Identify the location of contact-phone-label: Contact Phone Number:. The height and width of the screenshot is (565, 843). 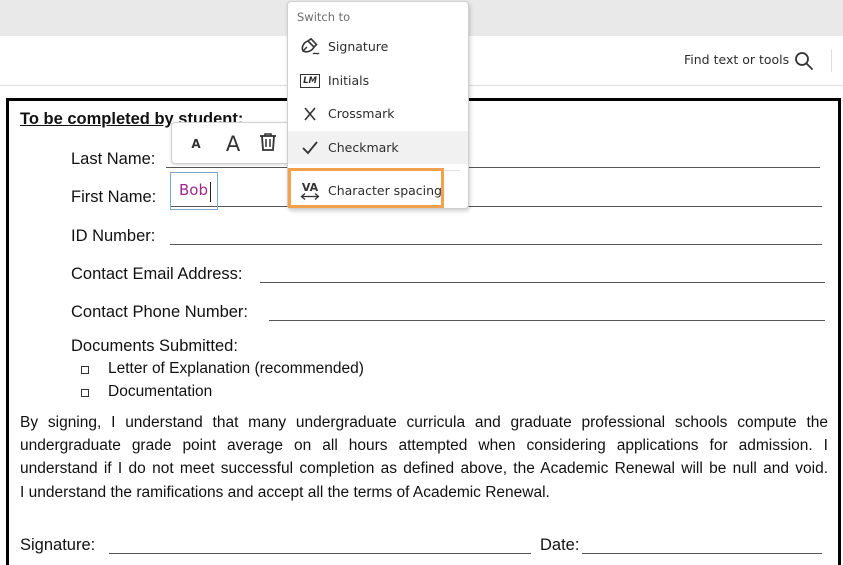
(160, 312).